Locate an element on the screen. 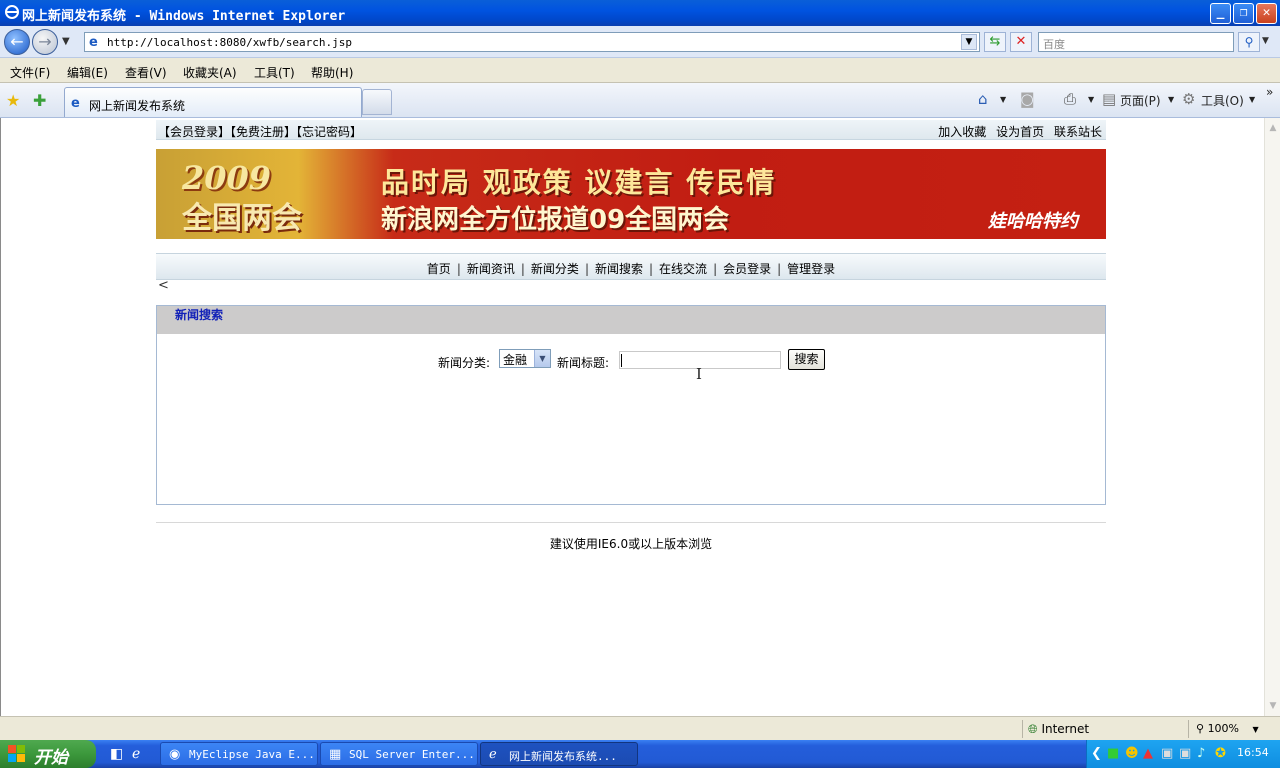  menu-view: 查看(V) is located at coordinates (146, 72).